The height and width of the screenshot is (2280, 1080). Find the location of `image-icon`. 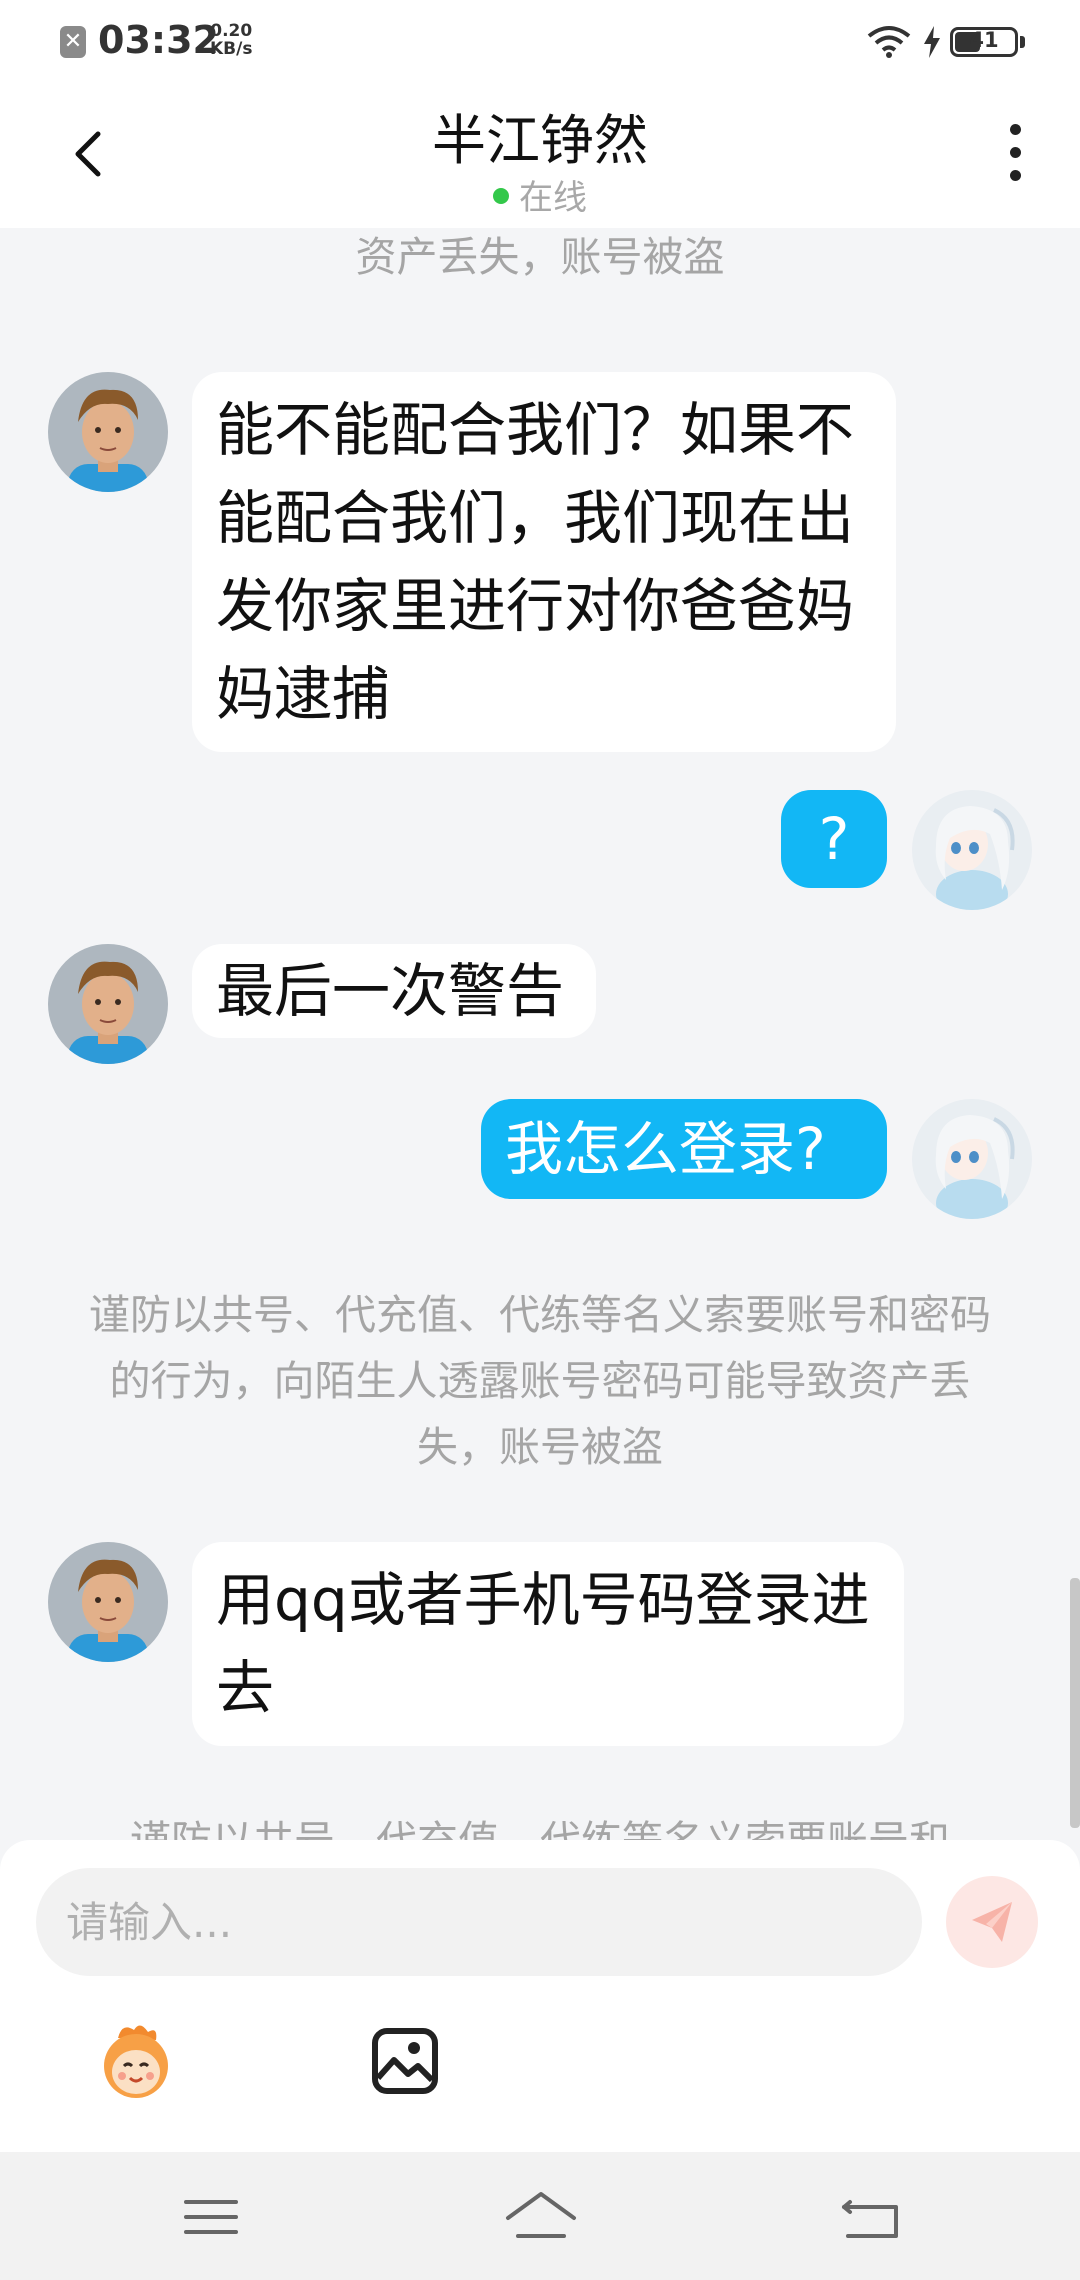

image-icon is located at coordinates (405, 2061).